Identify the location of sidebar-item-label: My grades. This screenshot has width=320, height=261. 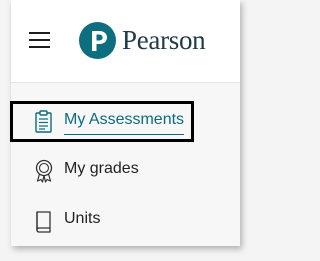
(101, 168).